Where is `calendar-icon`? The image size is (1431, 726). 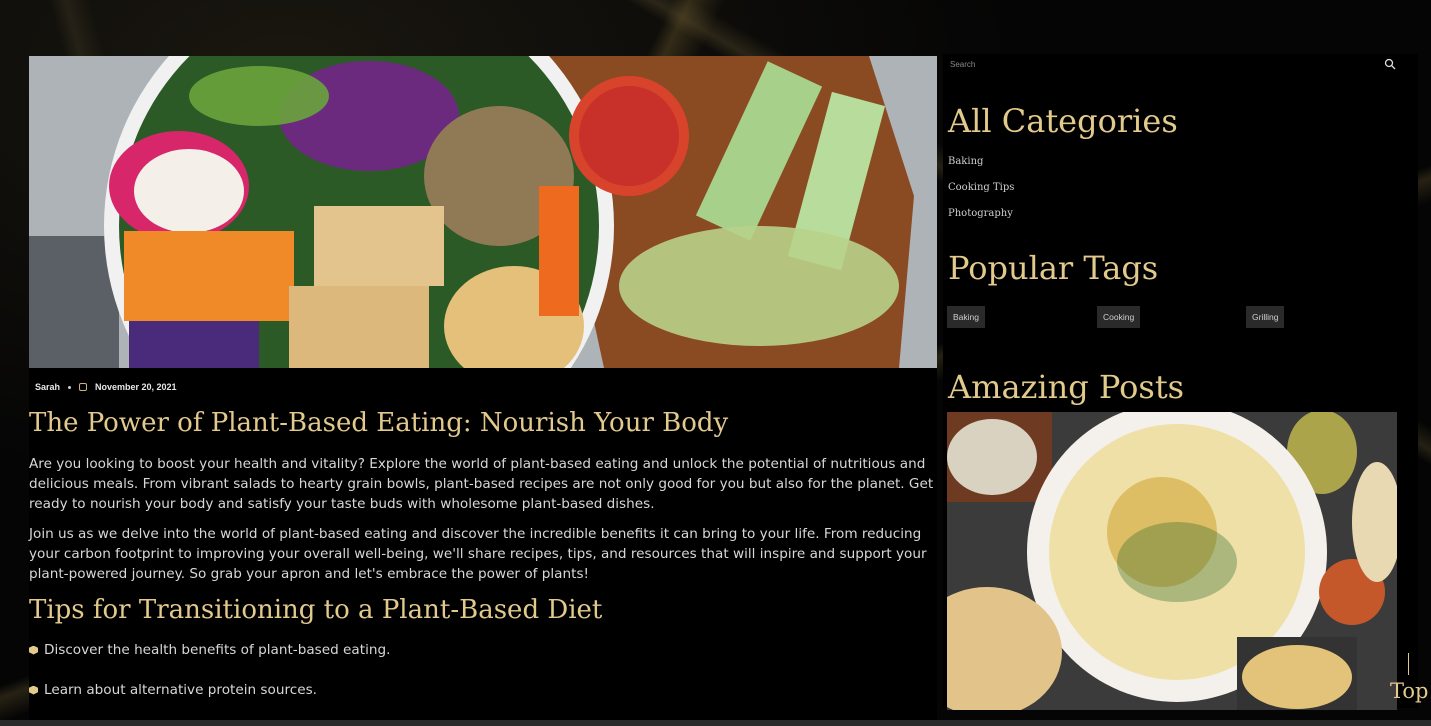
calendar-icon is located at coordinates (83, 387).